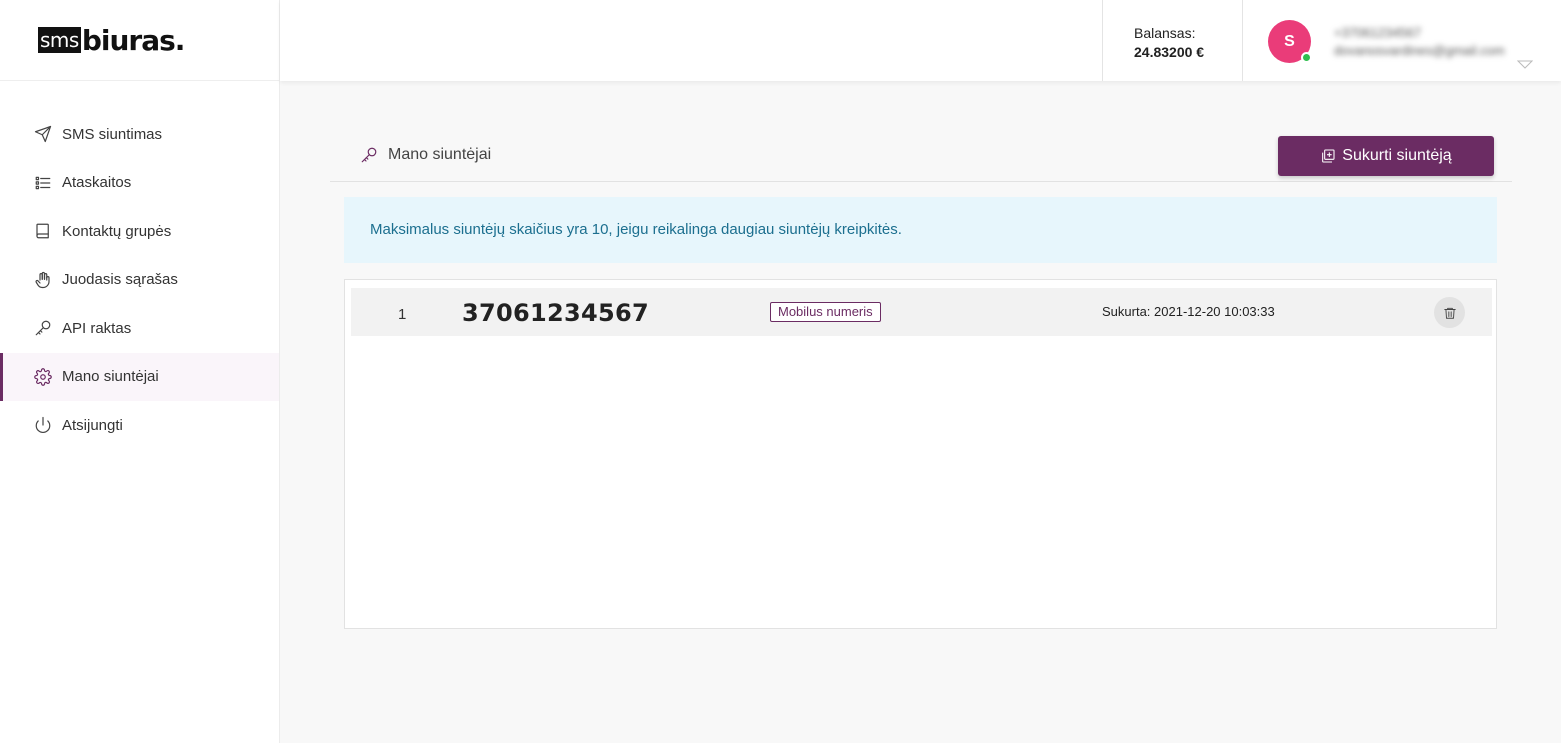 This screenshot has height=743, width=1561. I want to click on sidebar-item-atsijungti: Atsijungti, so click(139, 425).